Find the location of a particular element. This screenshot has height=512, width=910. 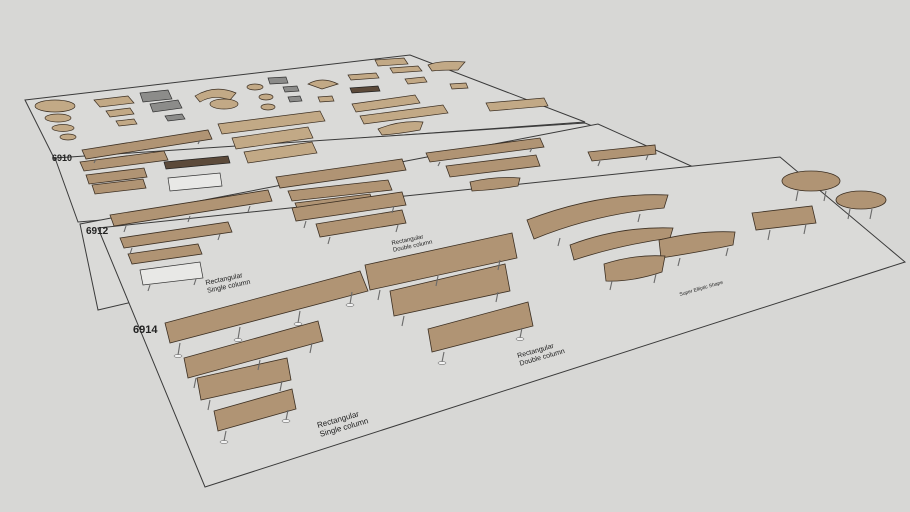

series-code-6914: 6914 is located at coordinates (145, 330).